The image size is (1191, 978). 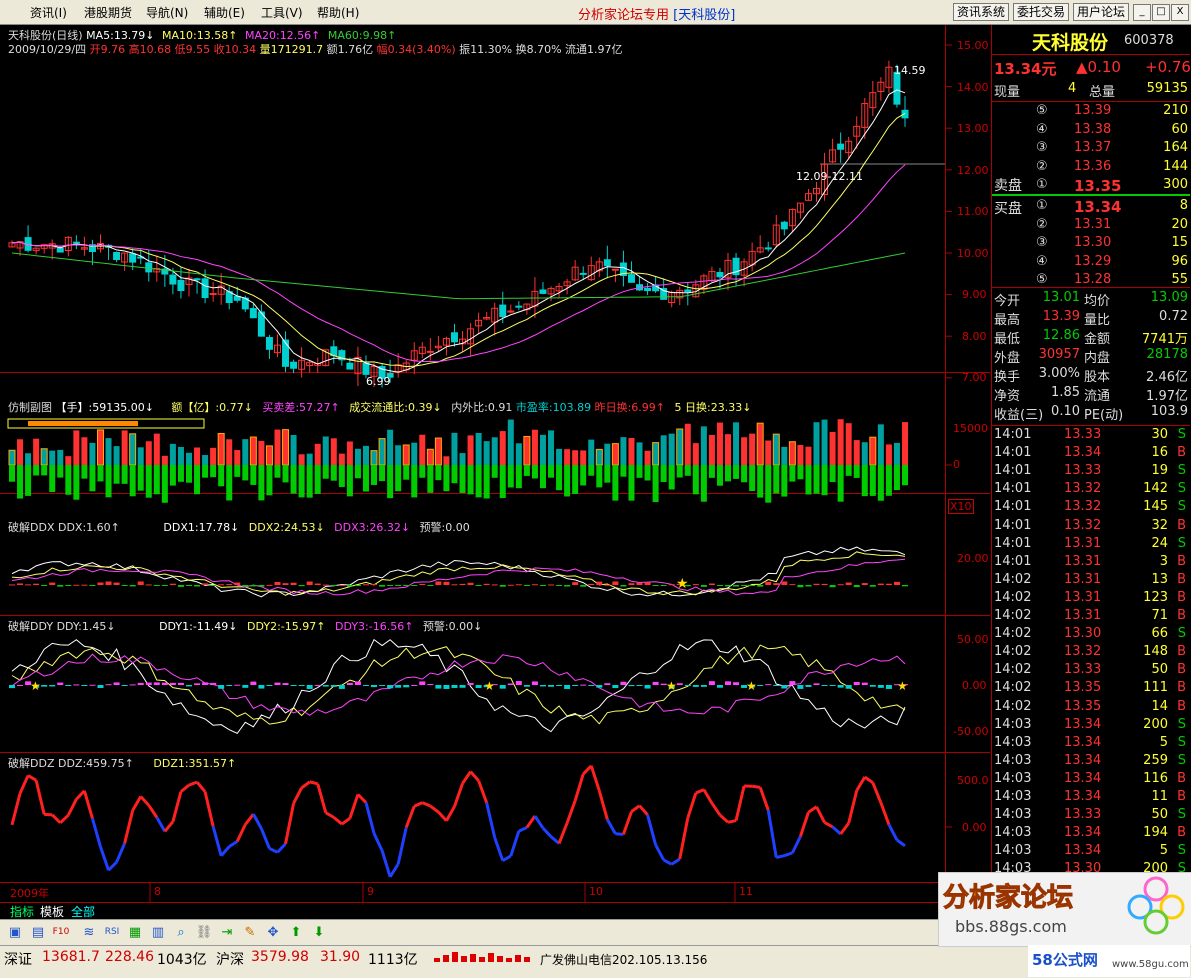 What do you see at coordinates (1091, 780) in the screenshot?
I see `tick-row: 14:0313.34116B` at bounding box center [1091, 780].